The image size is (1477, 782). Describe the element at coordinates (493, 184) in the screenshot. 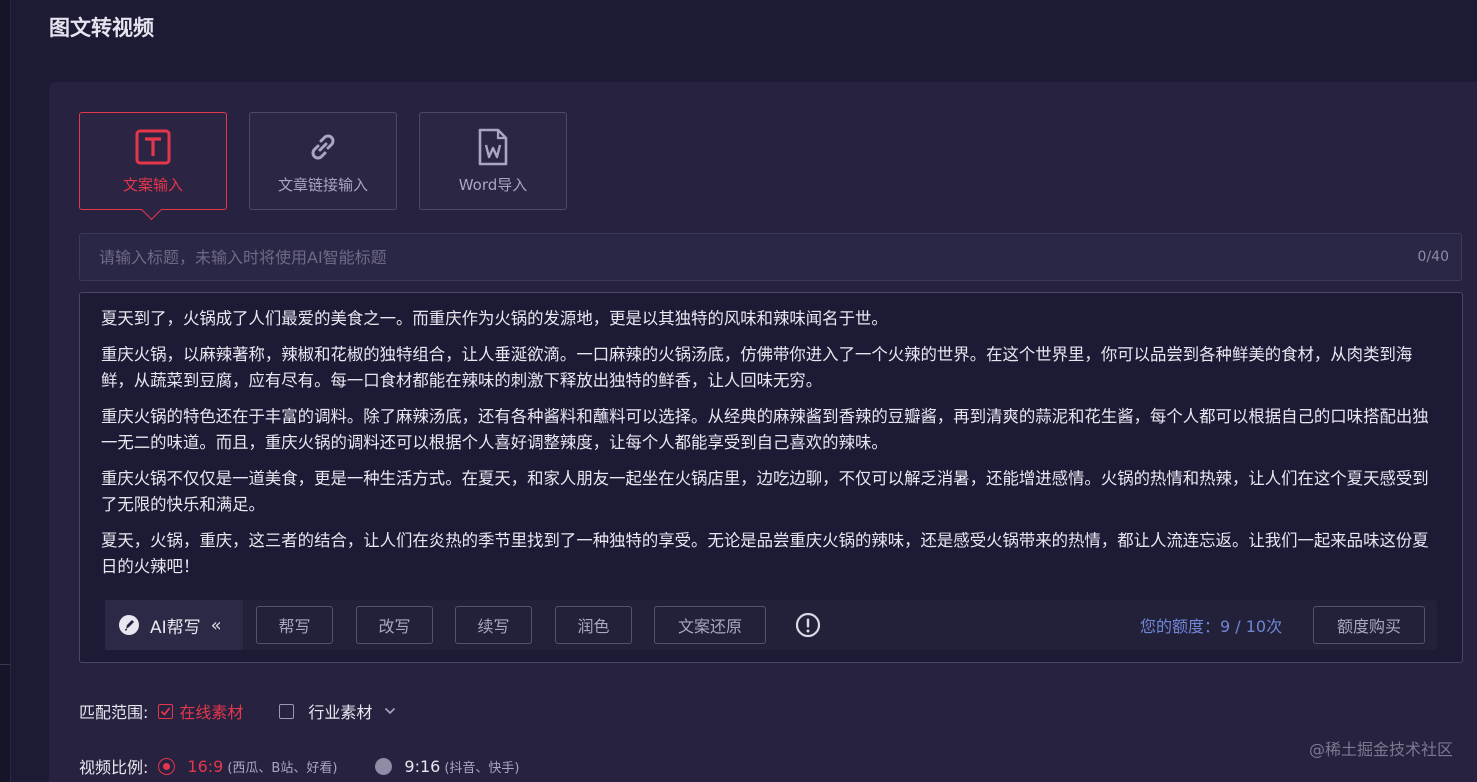

I see `tab-label: Word导入` at that location.